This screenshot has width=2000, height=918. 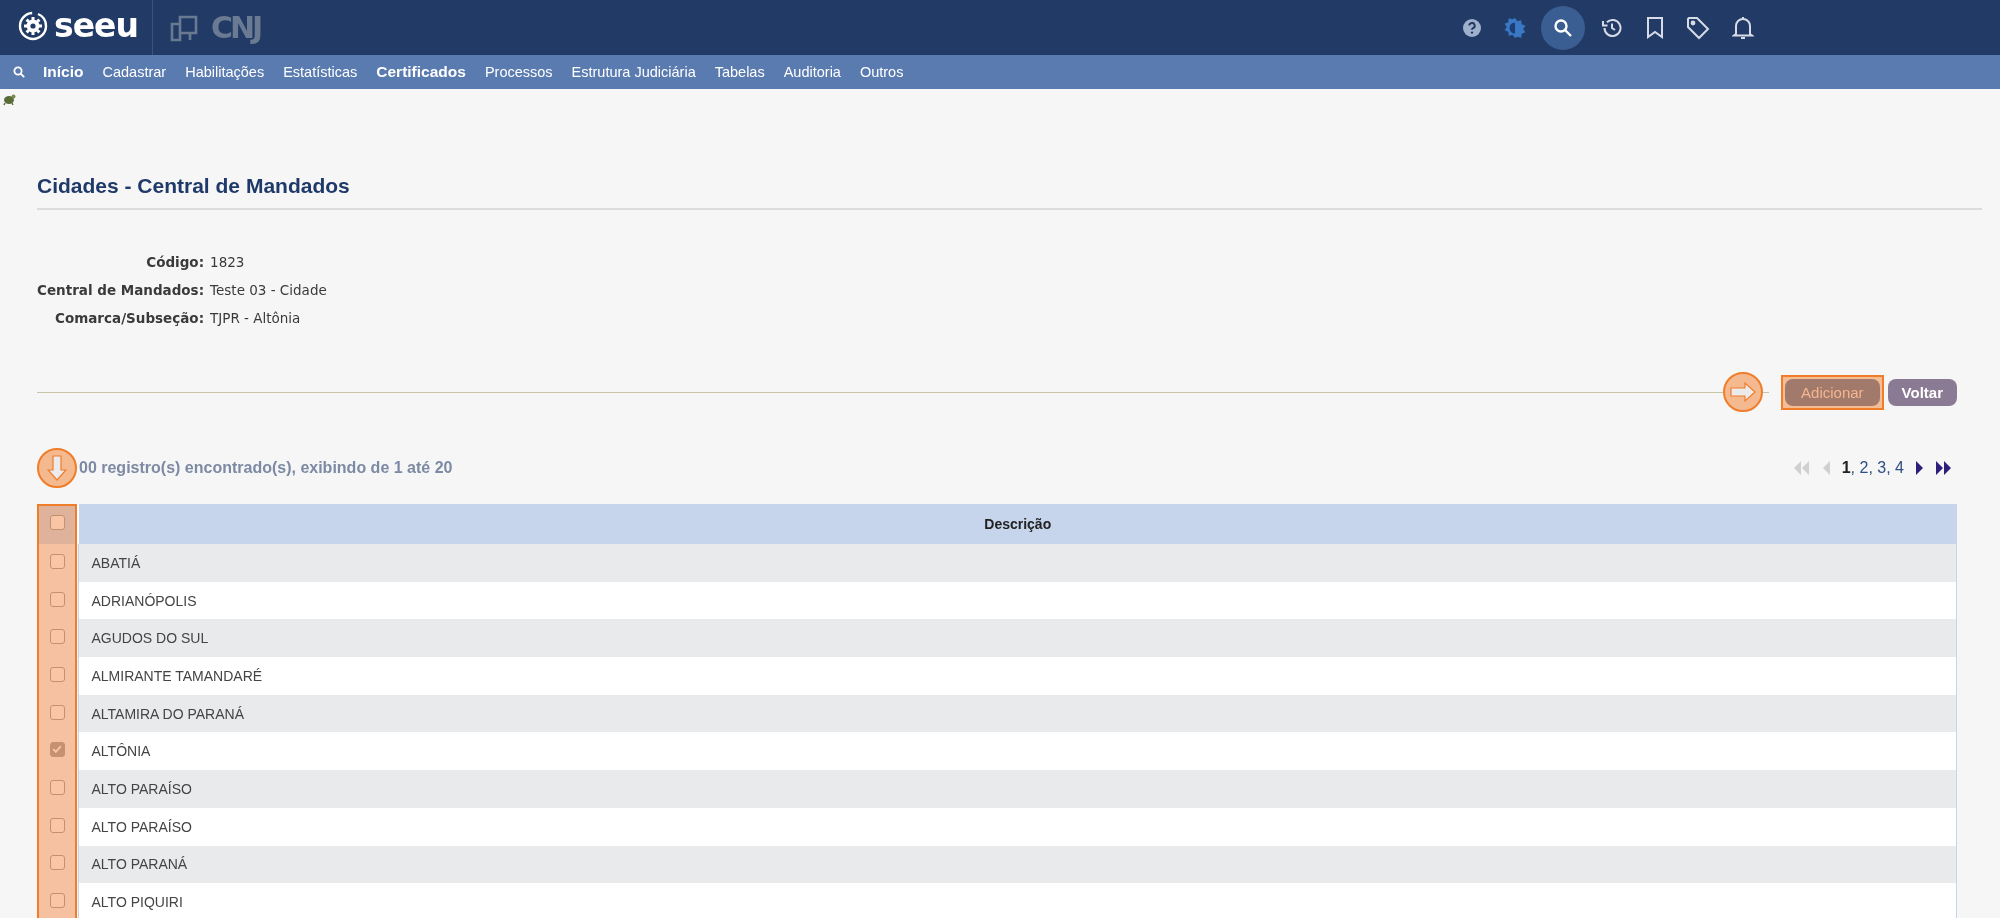 I want to click on field-label: Central de Mandados:, so click(x=121, y=290).